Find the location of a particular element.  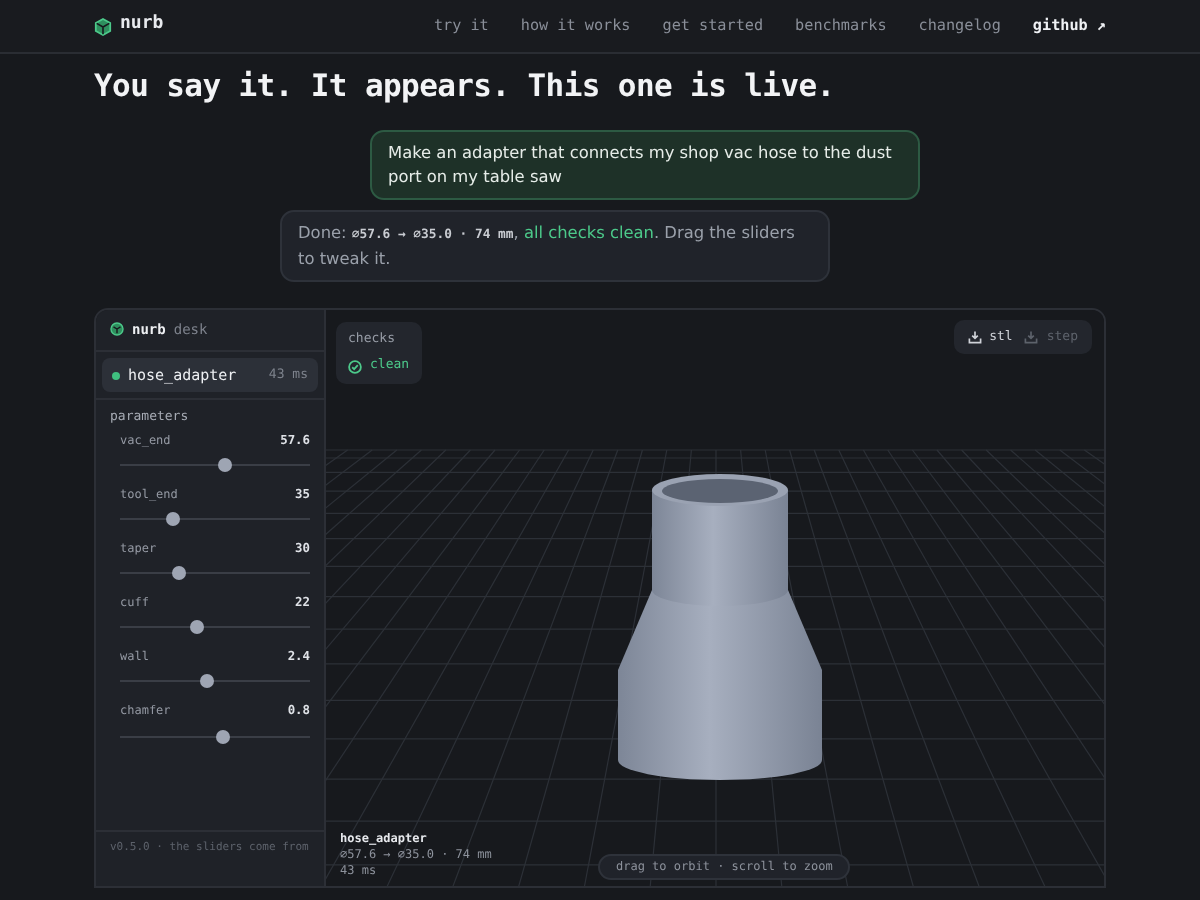

brand-name: nurb is located at coordinates (142, 26).